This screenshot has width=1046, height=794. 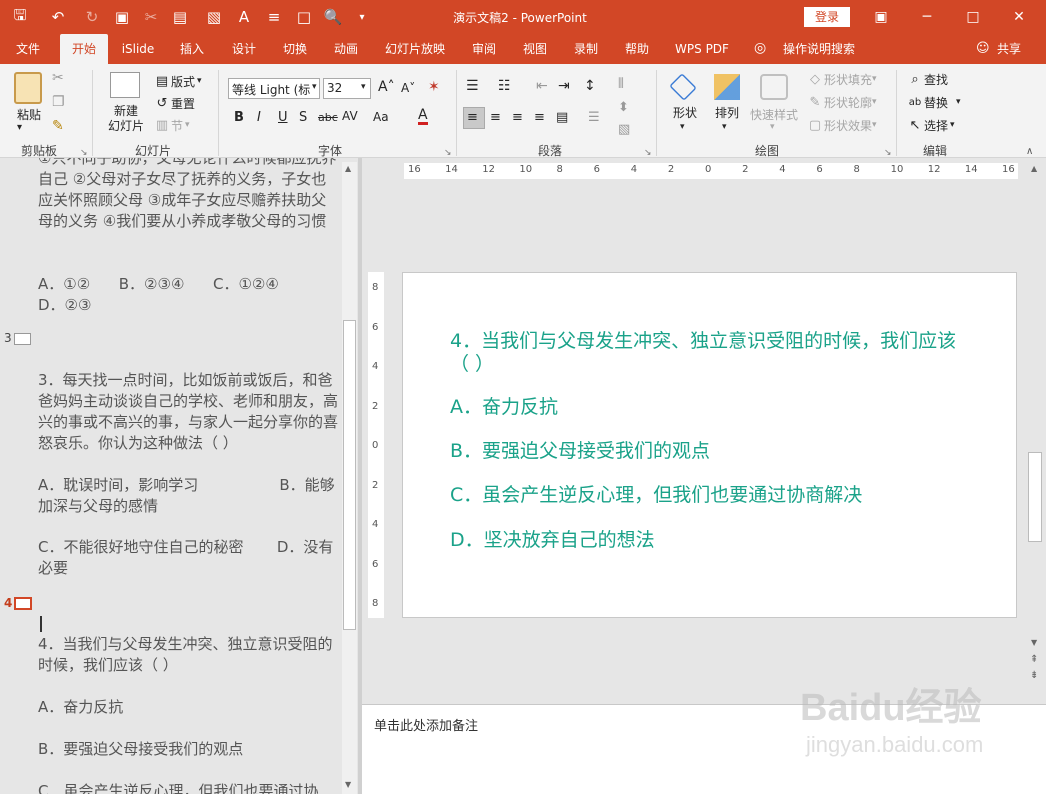 What do you see at coordinates (362, 17) in the screenshot?
I see `customize-qa-icon: ▾` at bounding box center [362, 17].